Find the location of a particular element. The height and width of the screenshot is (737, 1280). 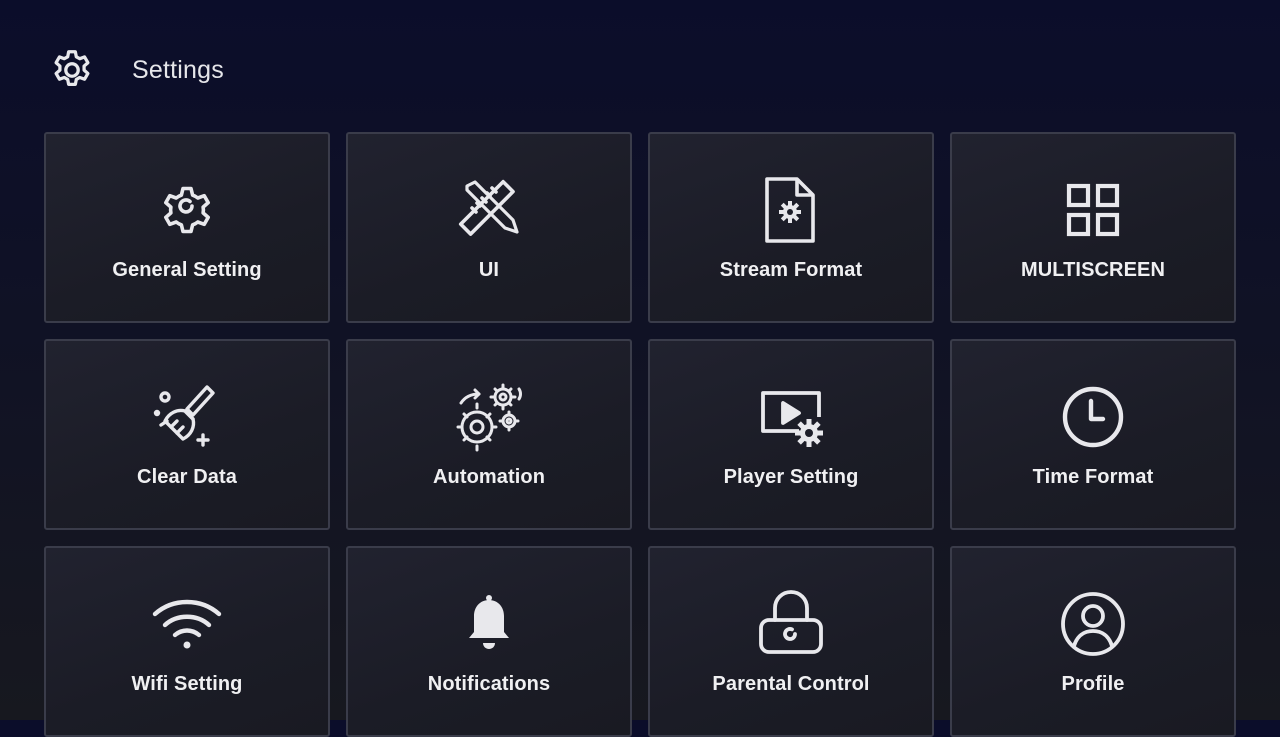

tile-label: Automation is located at coordinates (489, 477).